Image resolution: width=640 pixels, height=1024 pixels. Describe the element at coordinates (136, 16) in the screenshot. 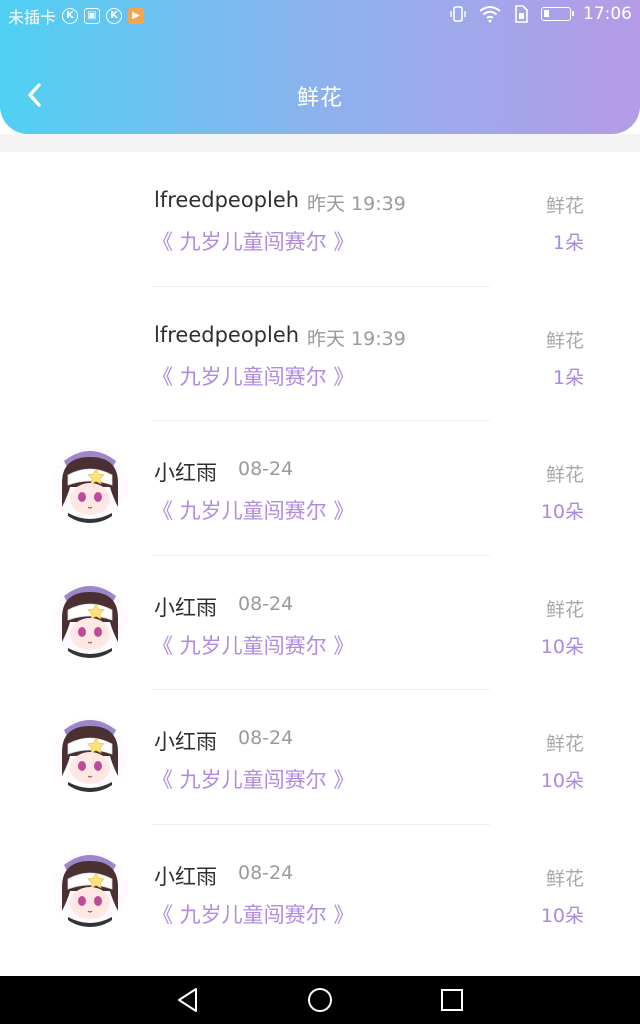

I see `play-icon: ▶` at that location.